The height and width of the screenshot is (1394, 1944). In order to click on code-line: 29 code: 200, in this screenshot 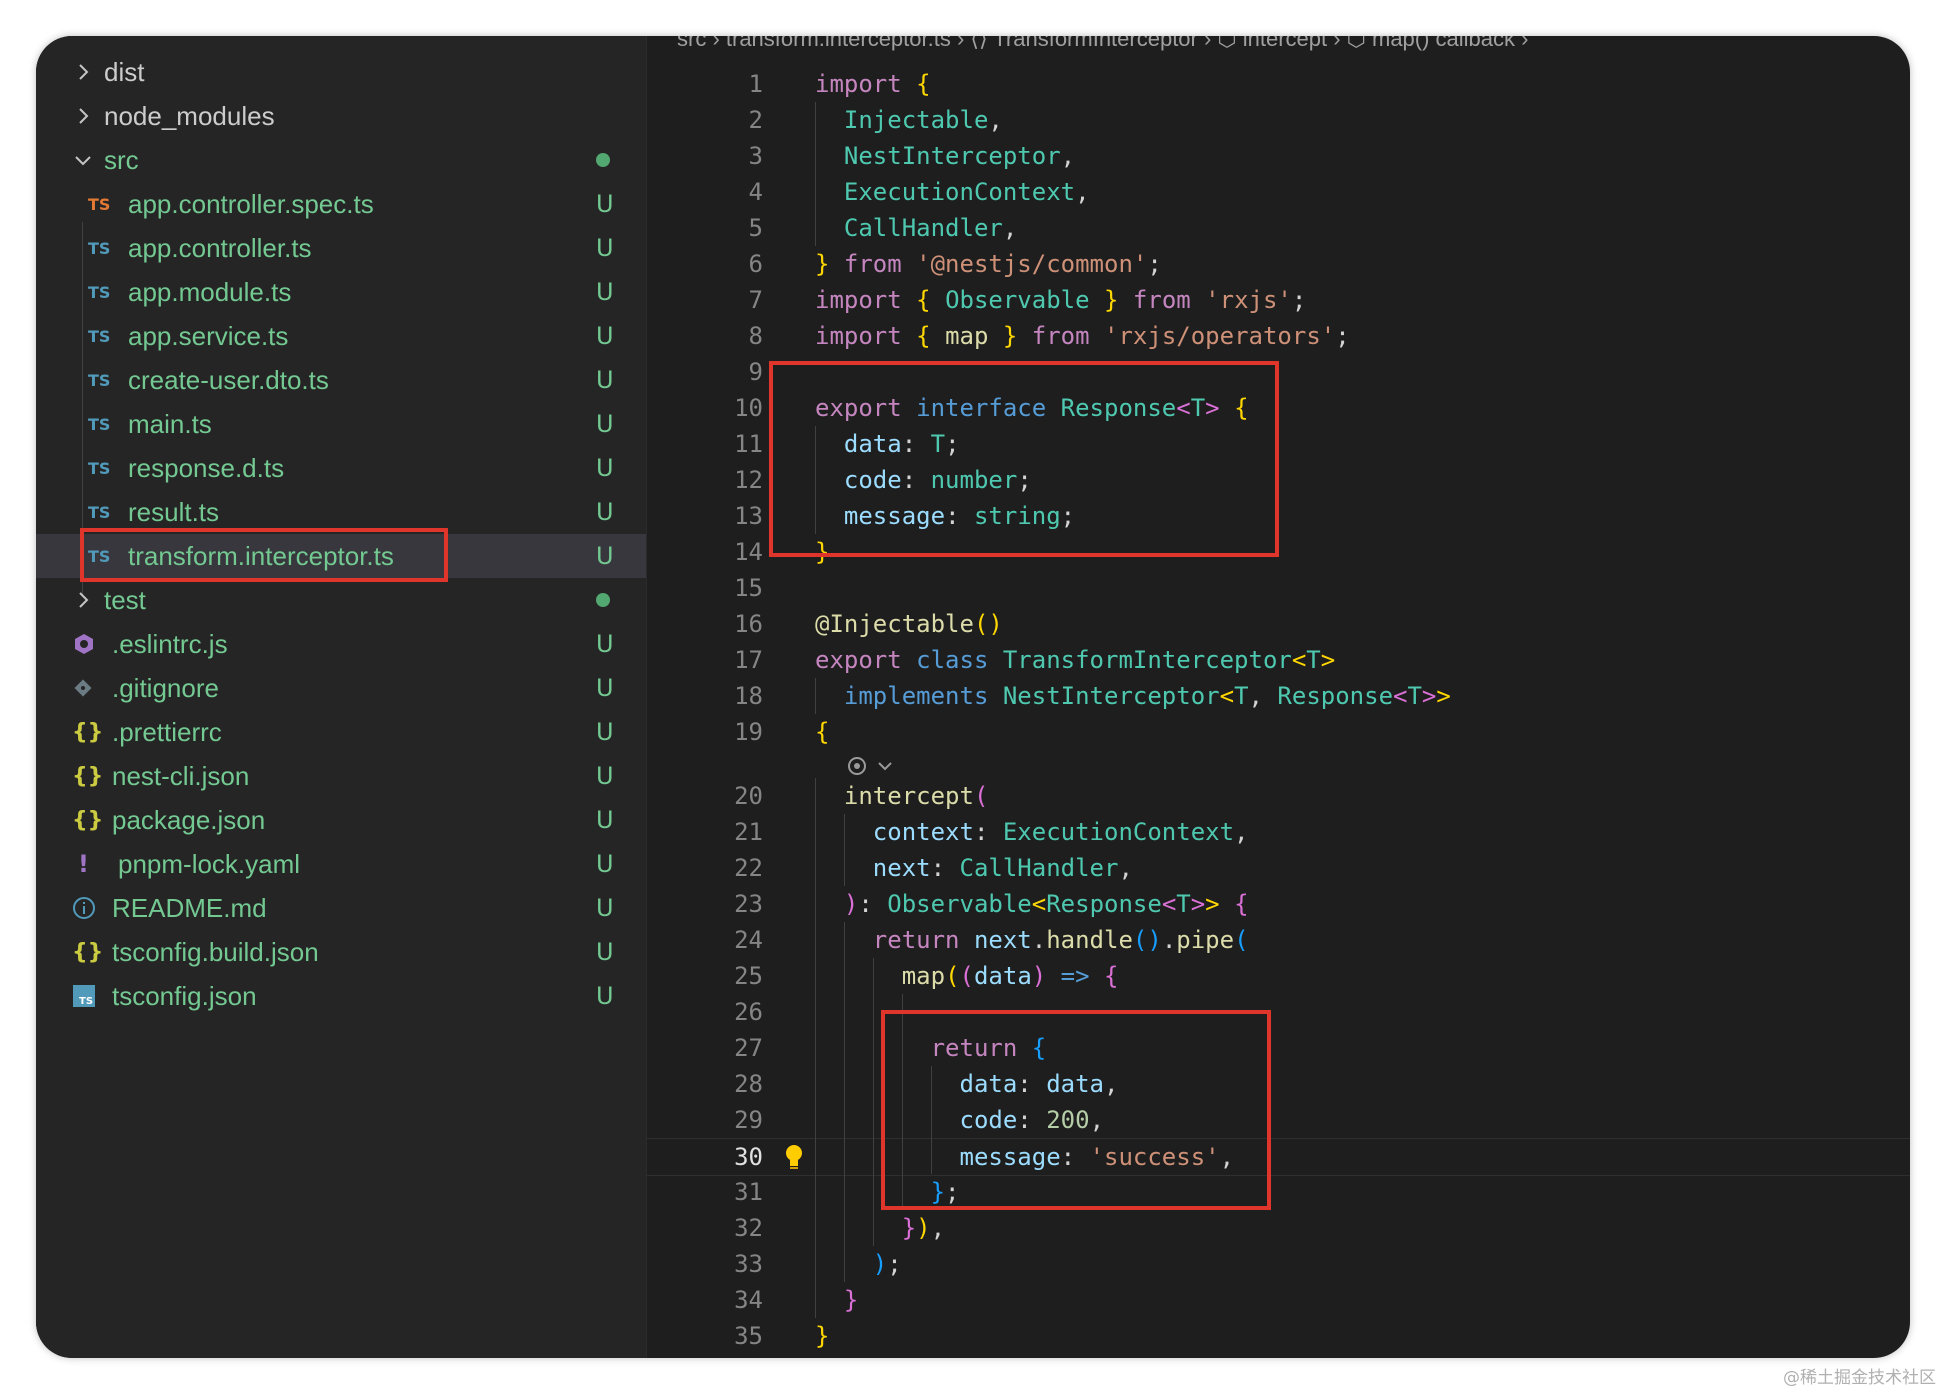, I will do `click(1278, 1120)`.